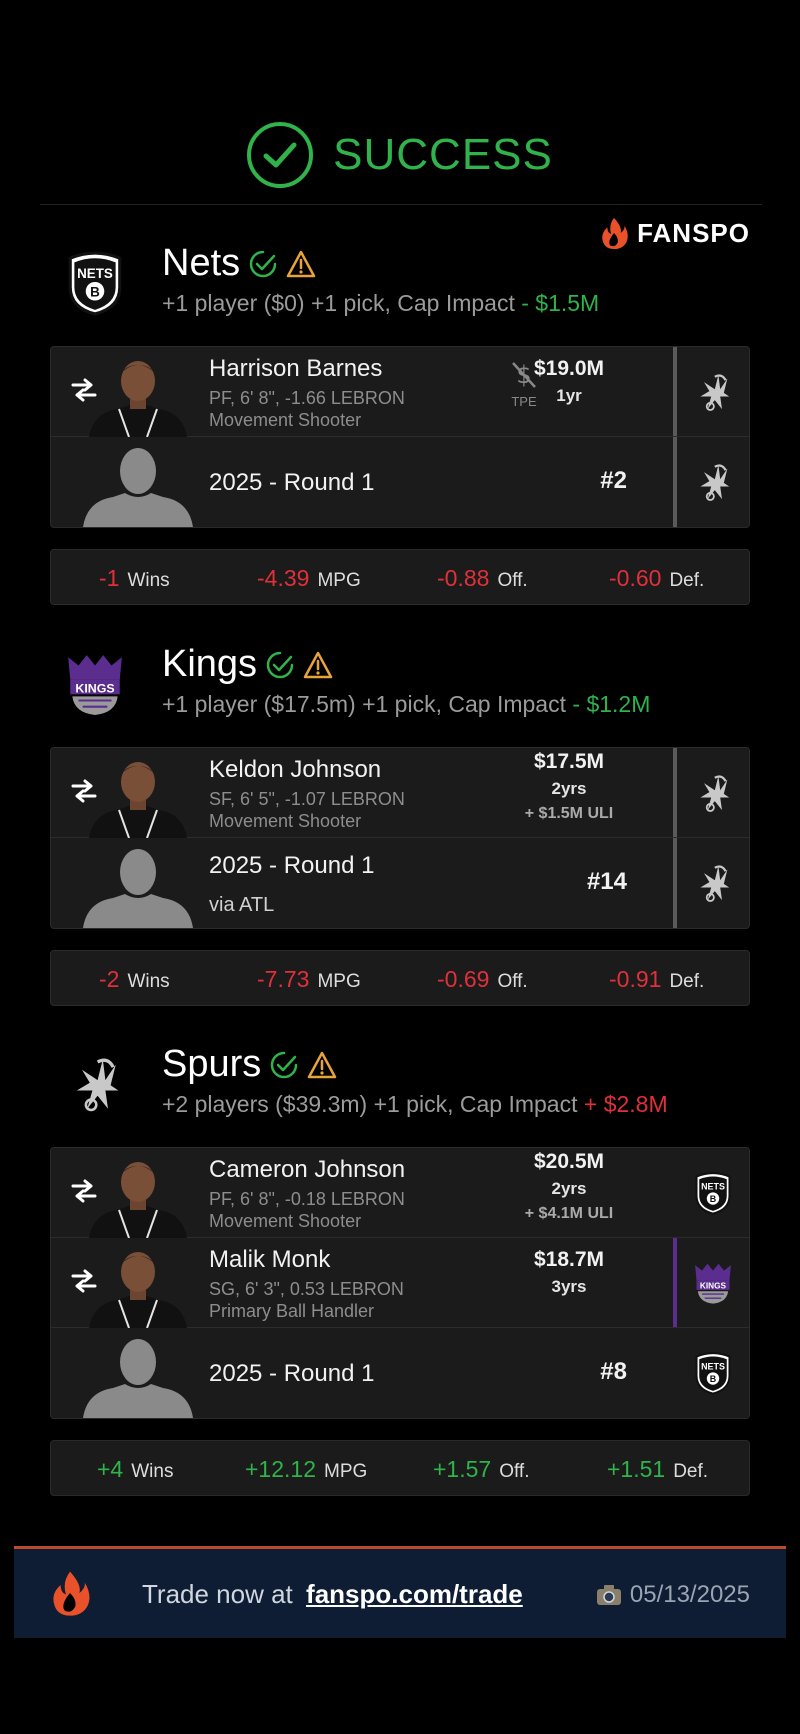 The width and height of the screenshot is (800, 1734). Describe the element at coordinates (110, 1469) in the screenshot. I see `wins-value: +4` at that location.